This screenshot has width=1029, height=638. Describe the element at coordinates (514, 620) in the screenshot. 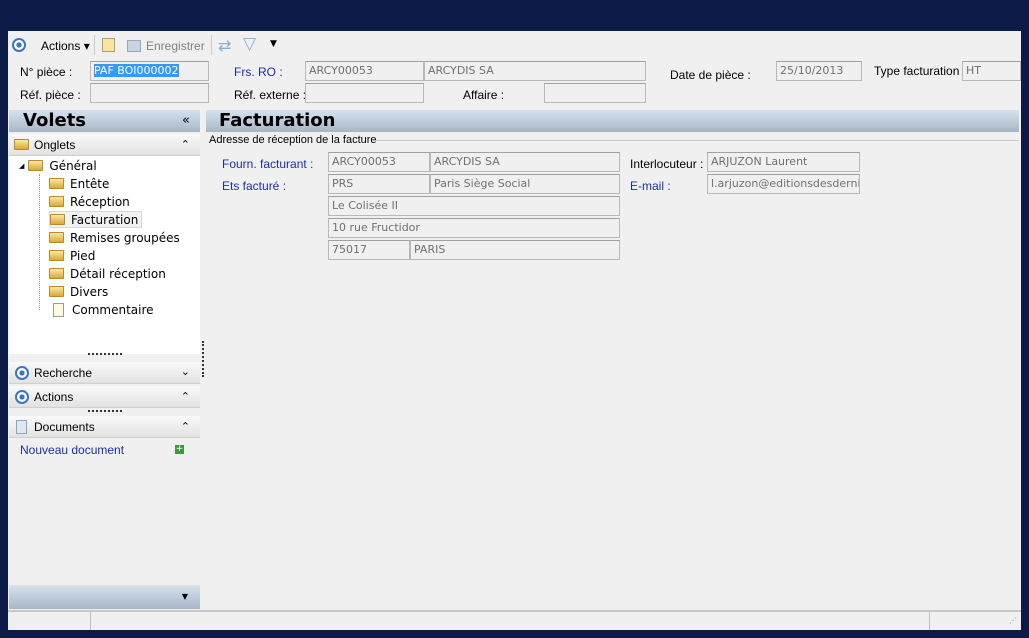

I see `status-bar: ⋰` at that location.